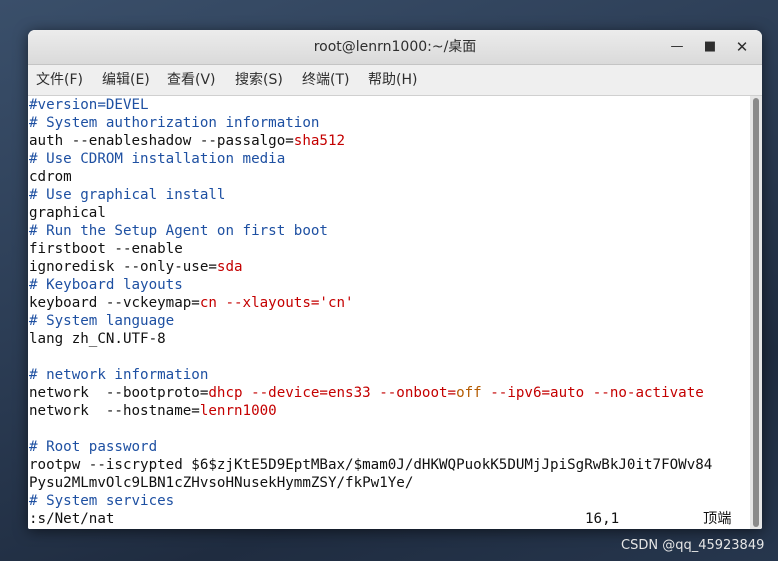  I want to click on minimize-icon: —, so click(677, 47).